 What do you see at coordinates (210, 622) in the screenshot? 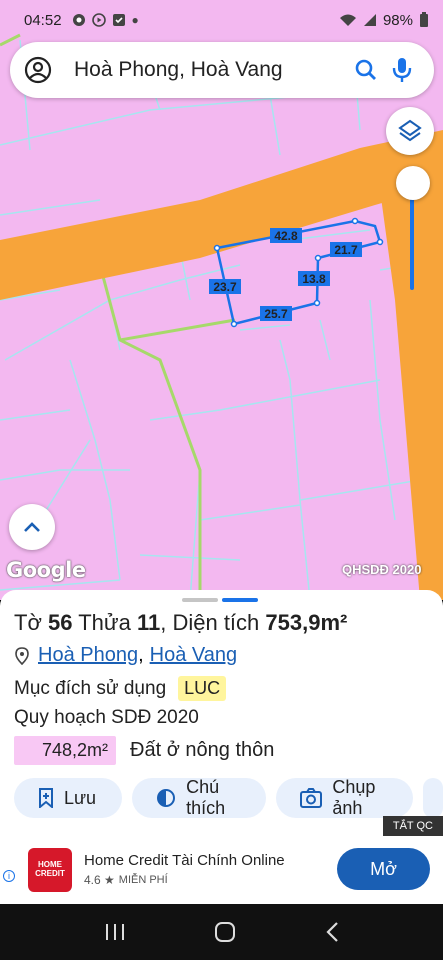
I see `area-label: , Diện tích` at bounding box center [210, 622].